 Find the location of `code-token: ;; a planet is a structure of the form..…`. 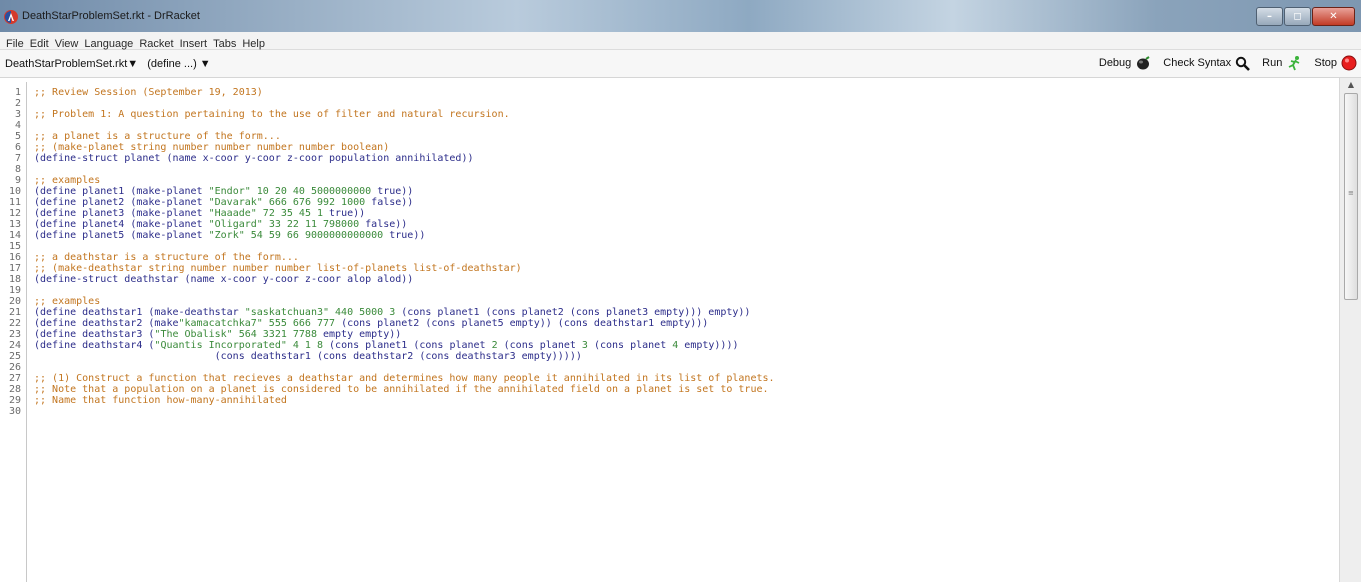

code-token: ;; a planet is a structure of the form..… is located at coordinates (157, 136).